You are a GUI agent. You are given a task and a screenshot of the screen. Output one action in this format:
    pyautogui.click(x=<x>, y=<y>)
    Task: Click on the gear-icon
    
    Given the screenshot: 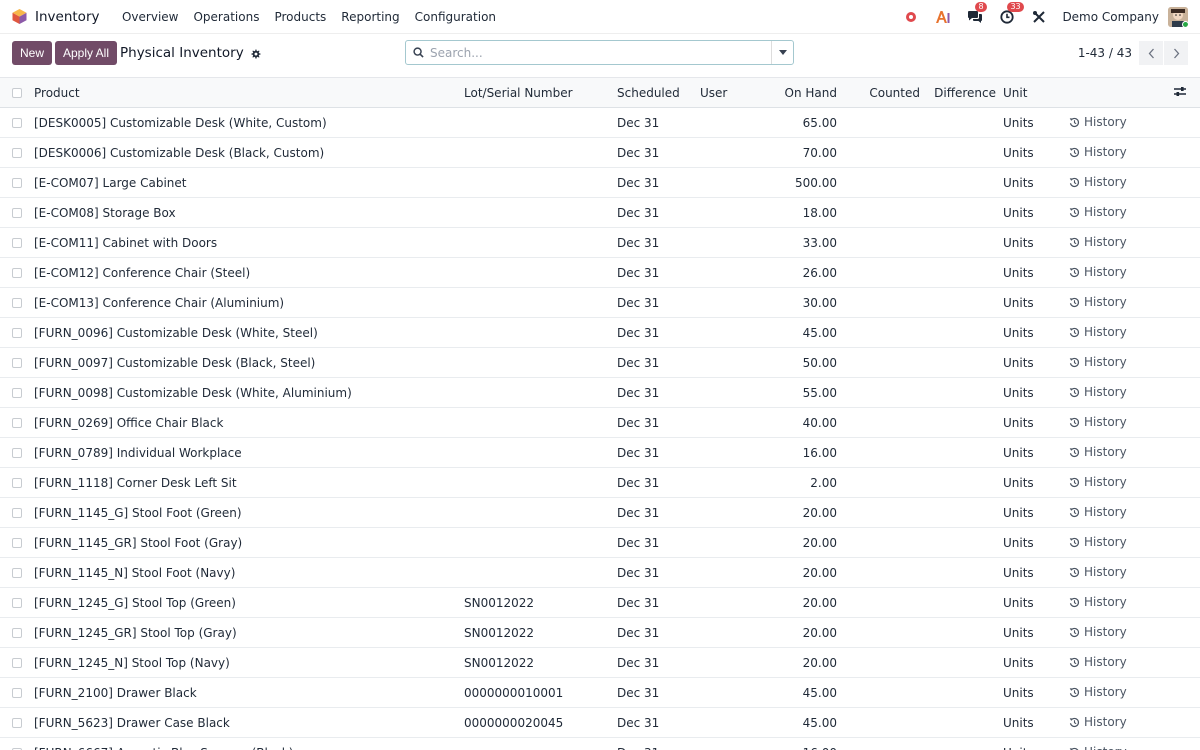 What is the action you would take?
    pyautogui.click(x=255, y=53)
    